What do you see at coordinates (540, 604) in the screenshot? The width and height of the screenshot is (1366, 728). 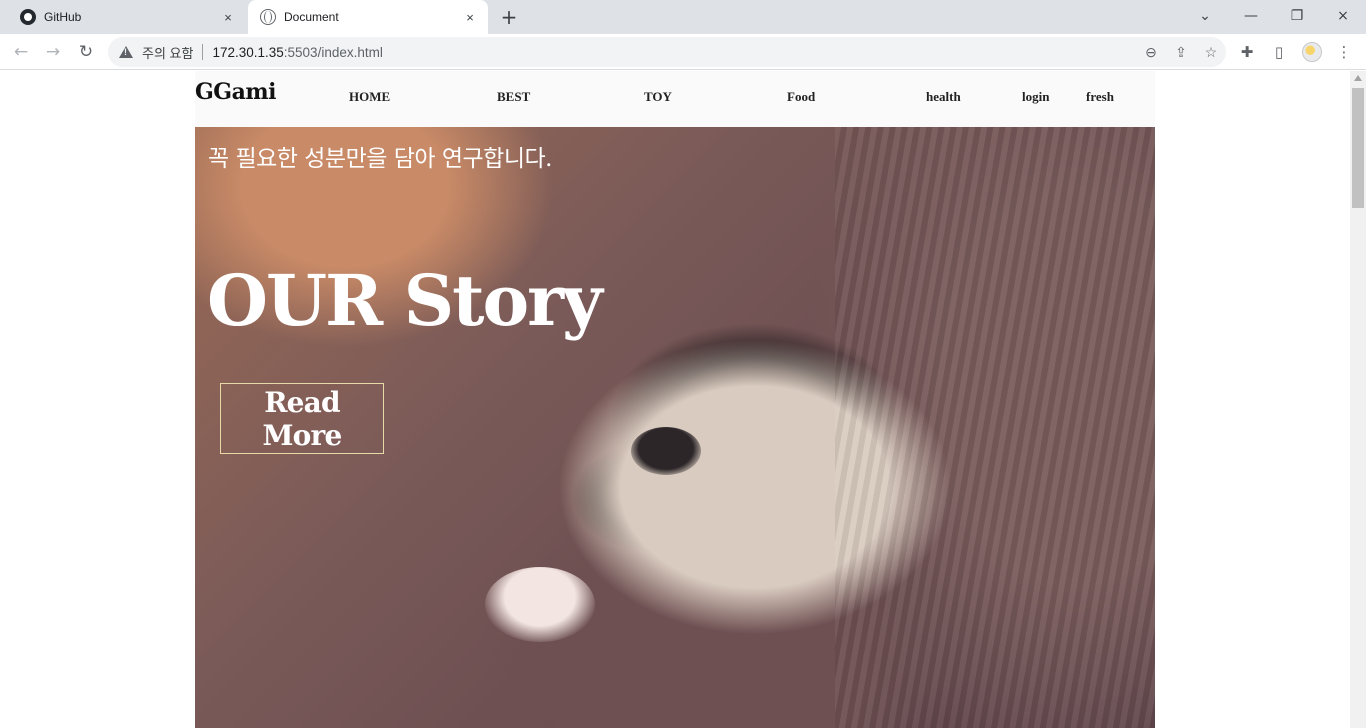 I see `puppy-paw` at bounding box center [540, 604].